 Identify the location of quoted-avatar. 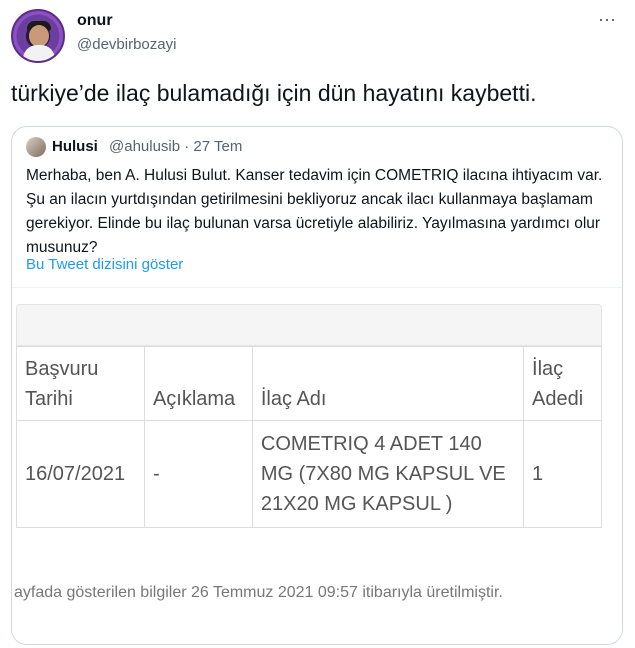
(36, 147).